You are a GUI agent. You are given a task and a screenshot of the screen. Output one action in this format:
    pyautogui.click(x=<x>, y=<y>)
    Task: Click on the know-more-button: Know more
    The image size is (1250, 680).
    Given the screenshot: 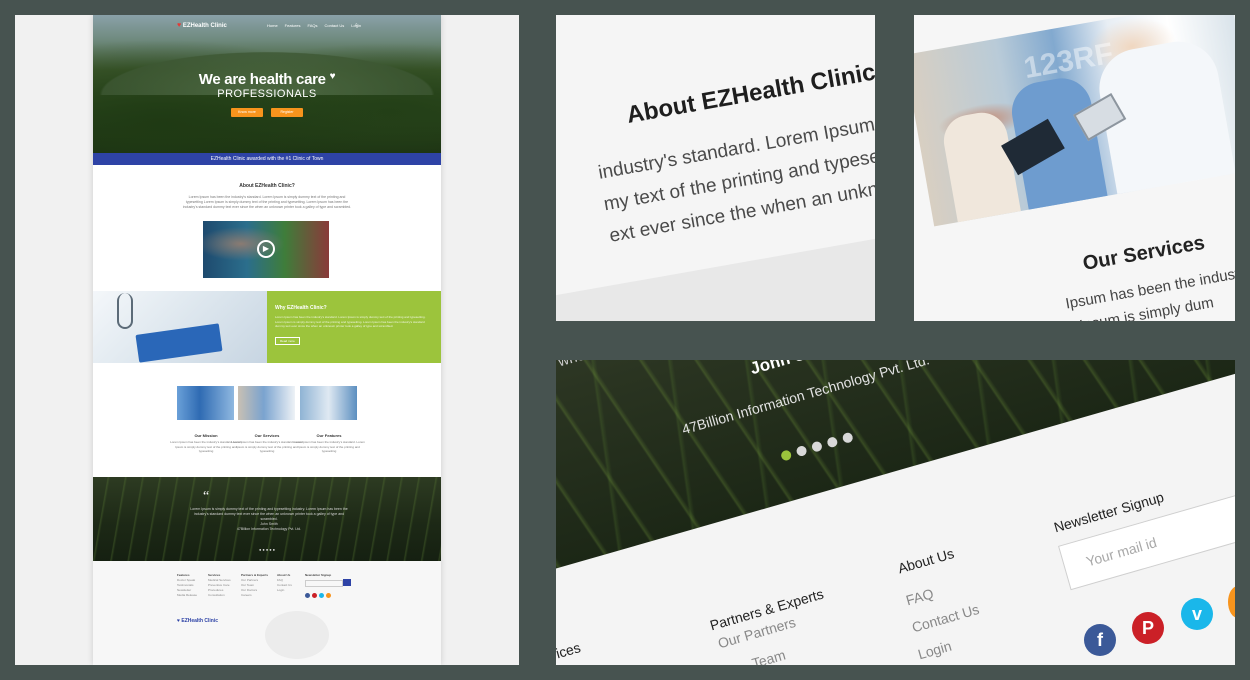 What is the action you would take?
    pyautogui.click(x=247, y=112)
    